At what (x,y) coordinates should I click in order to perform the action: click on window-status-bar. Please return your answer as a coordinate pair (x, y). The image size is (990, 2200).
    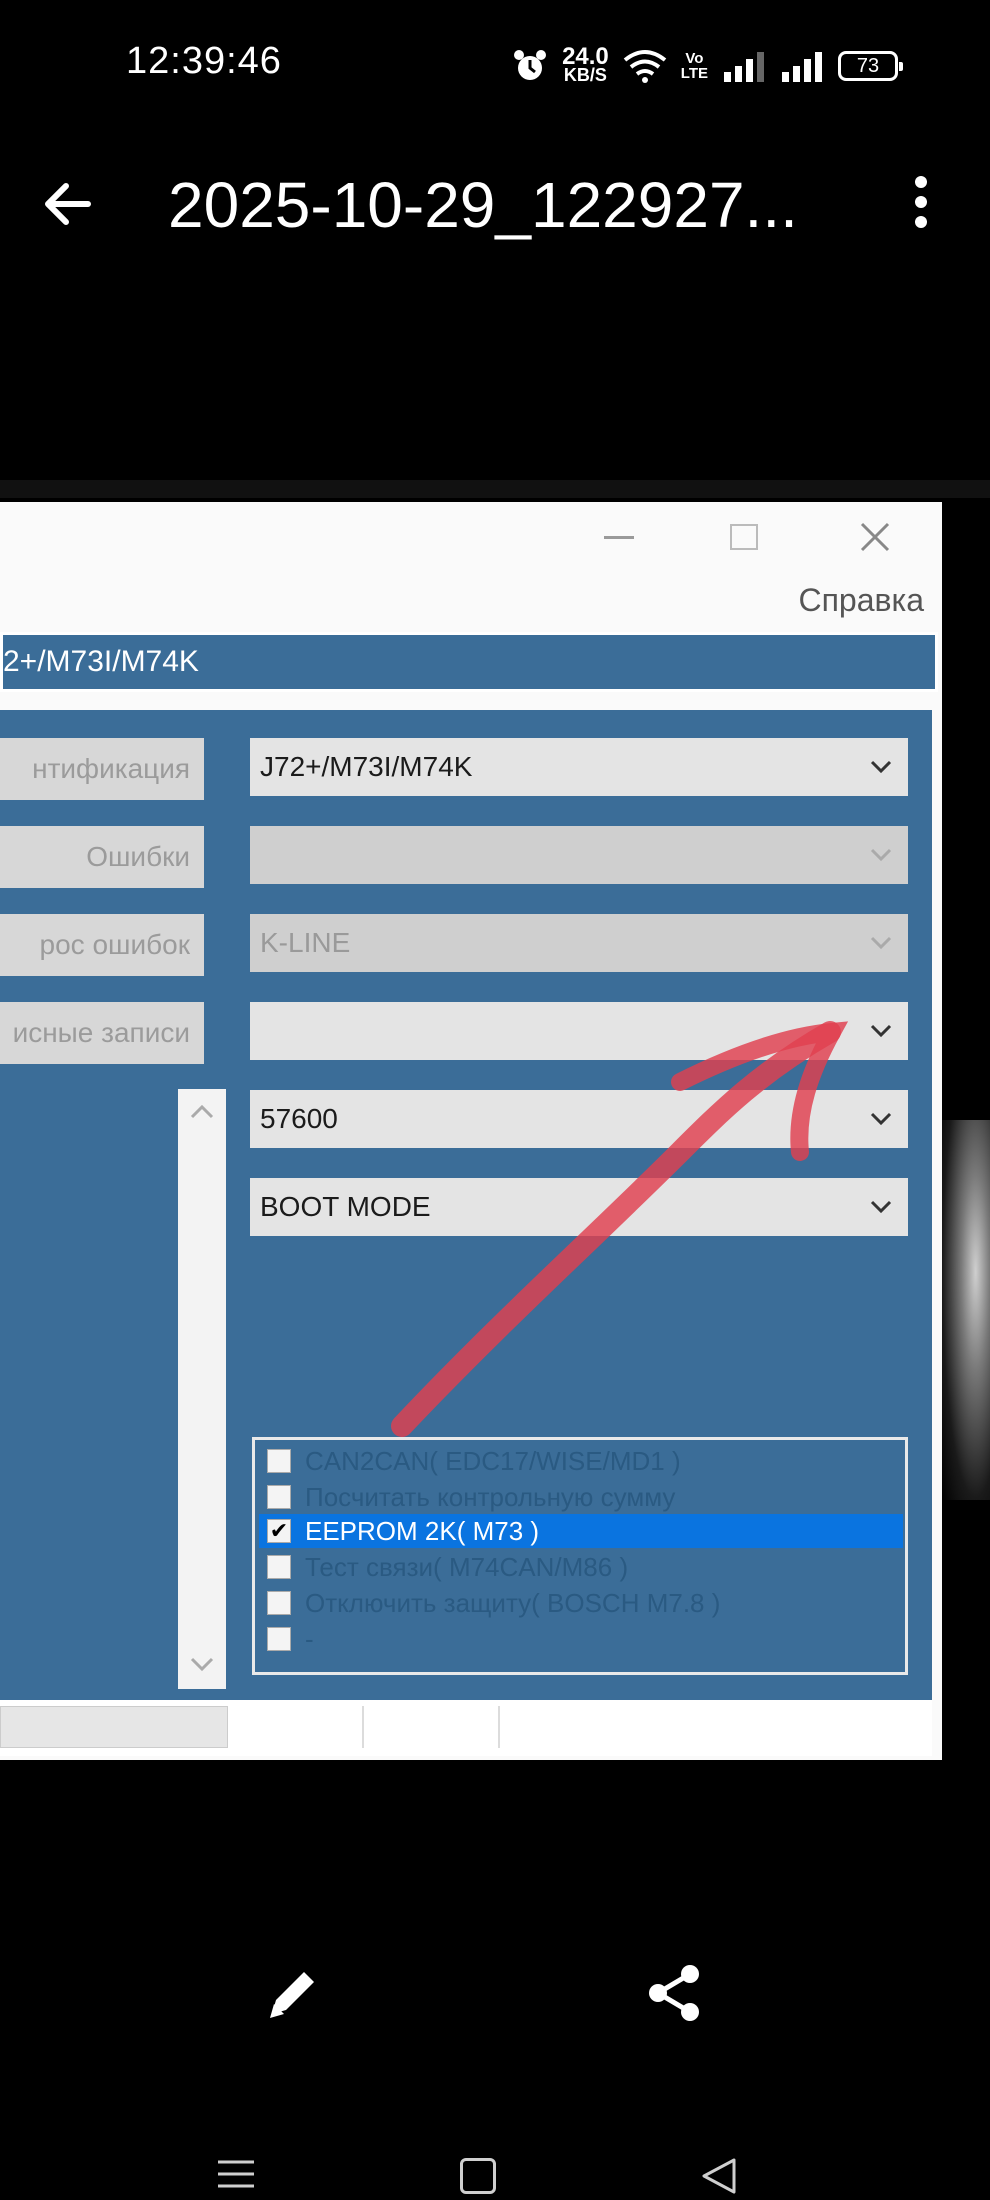
    Looking at the image, I should click on (466, 1728).